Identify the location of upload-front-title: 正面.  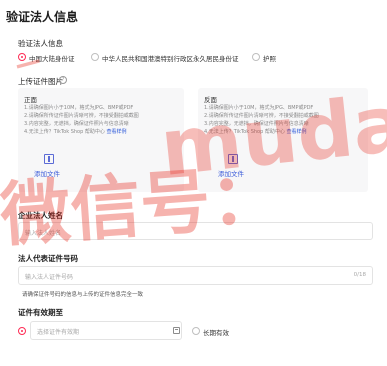
(30, 100).